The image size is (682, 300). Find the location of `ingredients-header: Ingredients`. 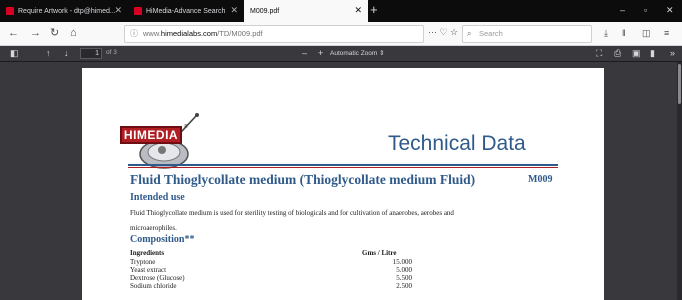

ingredients-header: Ingredients is located at coordinates (147, 253).